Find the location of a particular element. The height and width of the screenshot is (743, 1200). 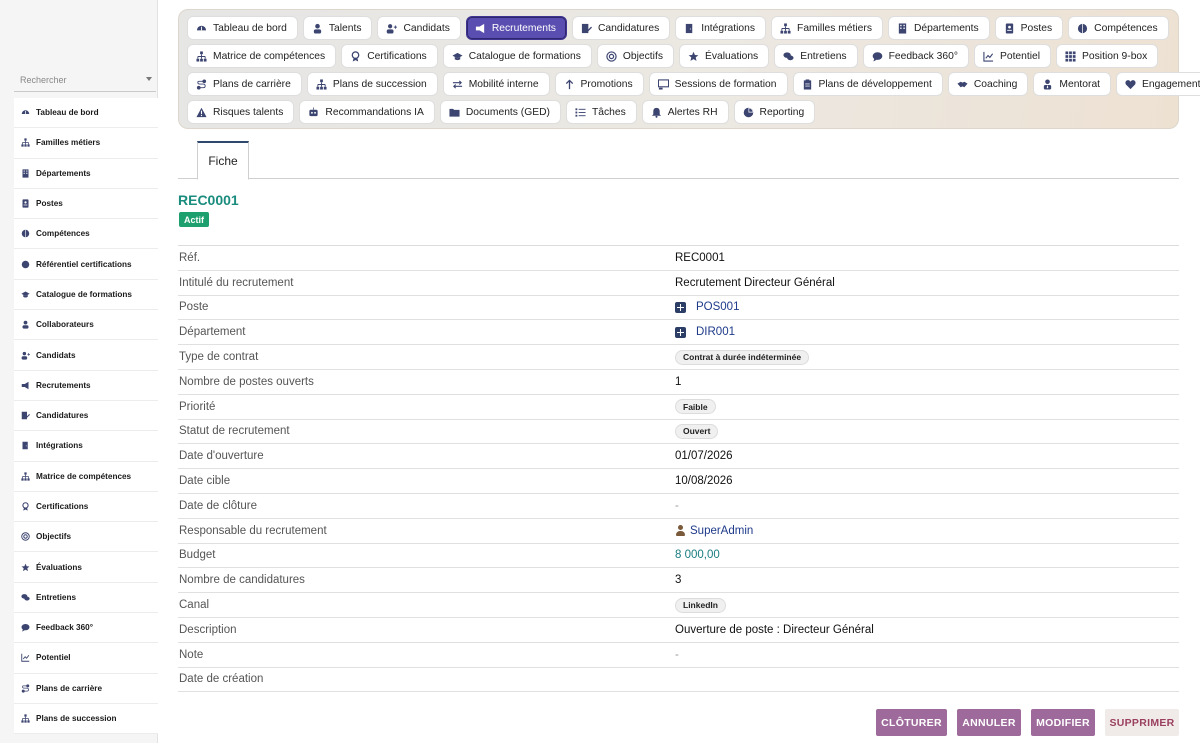

nav-chip-engagement: Engagement is located at coordinates (1158, 84).